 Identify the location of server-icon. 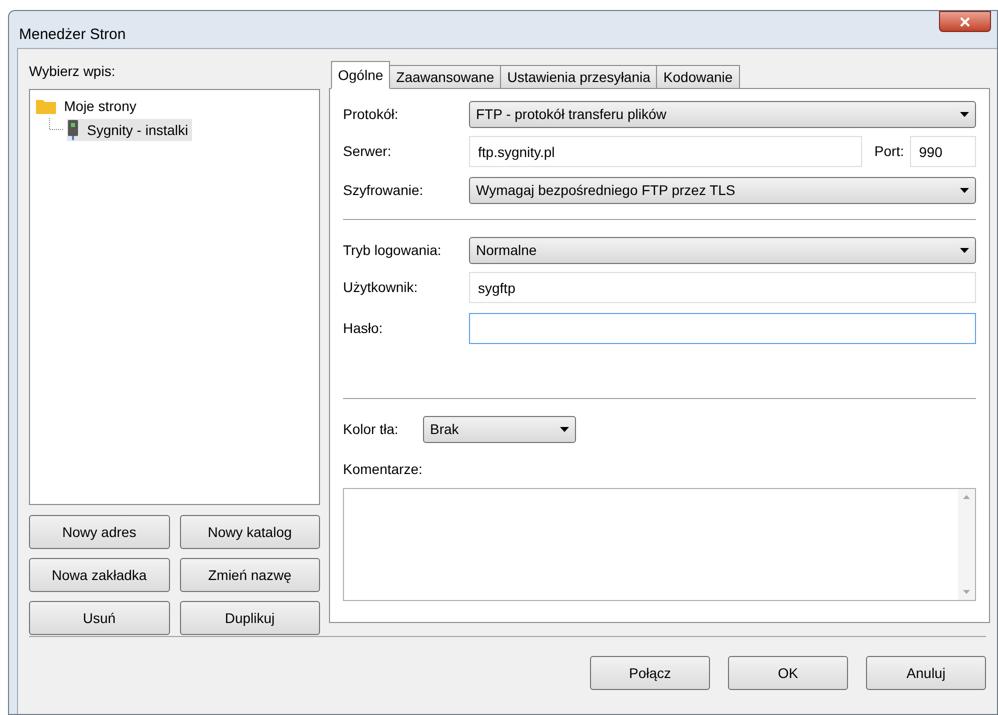
(73, 130).